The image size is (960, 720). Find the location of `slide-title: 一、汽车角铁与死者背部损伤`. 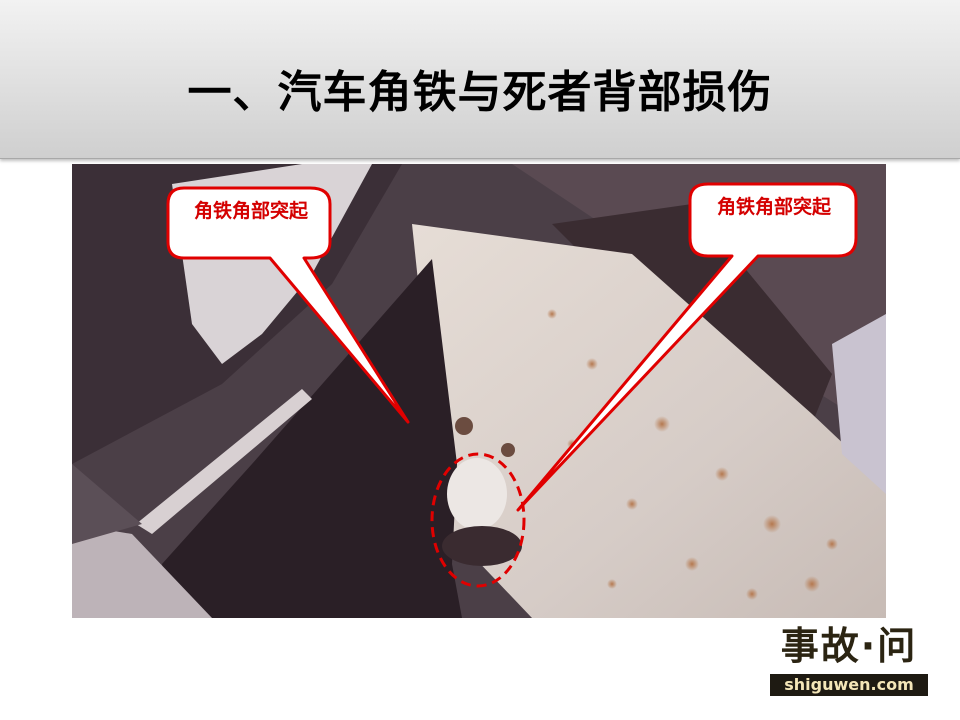

slide-title: 一、汽车角铁与死者背部损伤 is located at coordinates (480, 92).